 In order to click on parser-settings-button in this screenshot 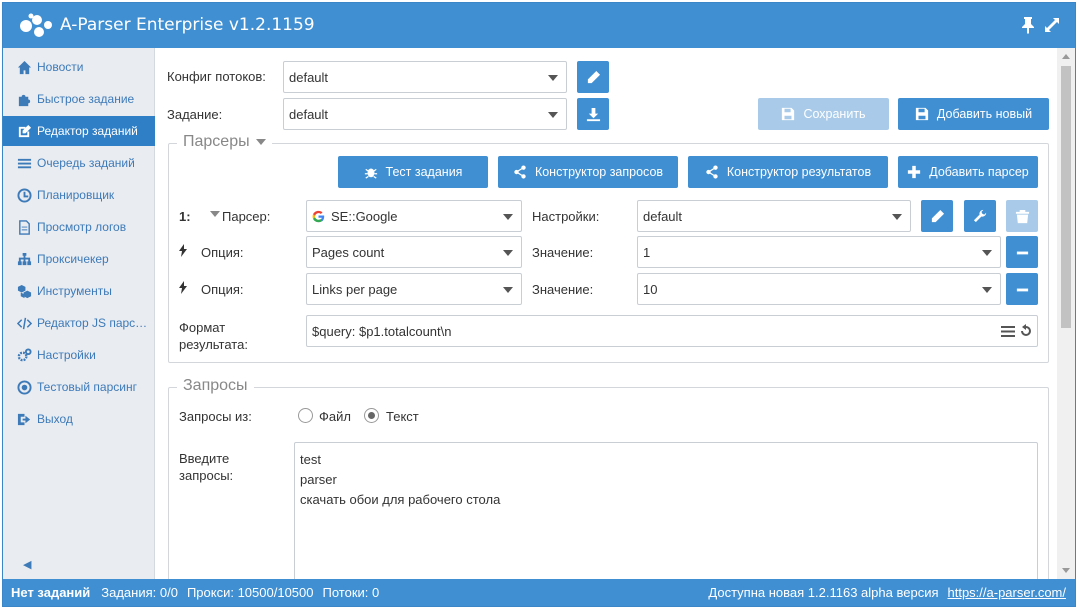, I will do `click(980, 216)`.